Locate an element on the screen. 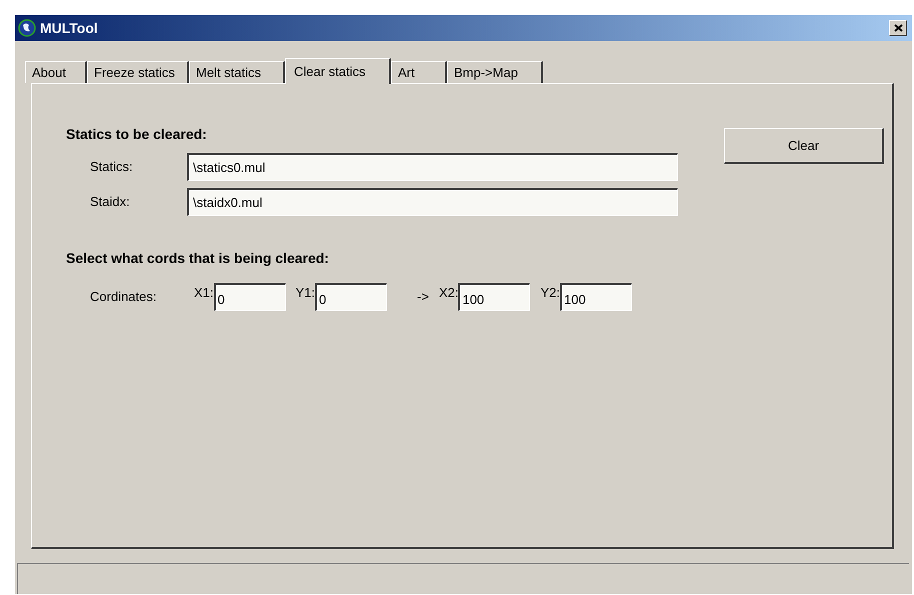 This screenshot has height=595, width=914. field-label: Cordinates: is located at coordinates (124, 297).